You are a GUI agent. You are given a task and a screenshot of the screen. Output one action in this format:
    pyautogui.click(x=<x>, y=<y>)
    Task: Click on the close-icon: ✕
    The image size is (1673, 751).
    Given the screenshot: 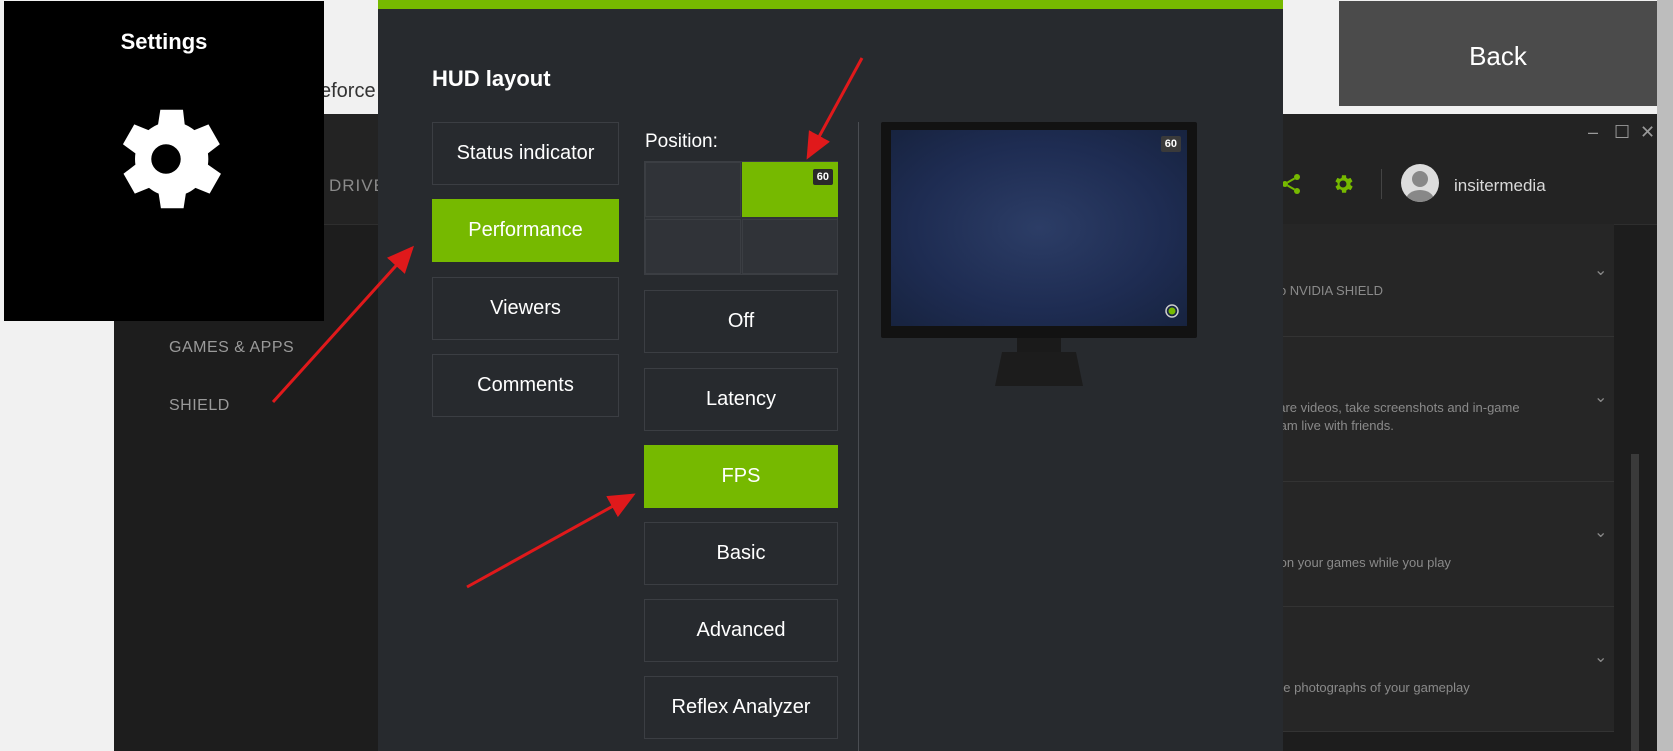 What is the action you would take?
    pyautogui.click(x=1647, y=132)
    